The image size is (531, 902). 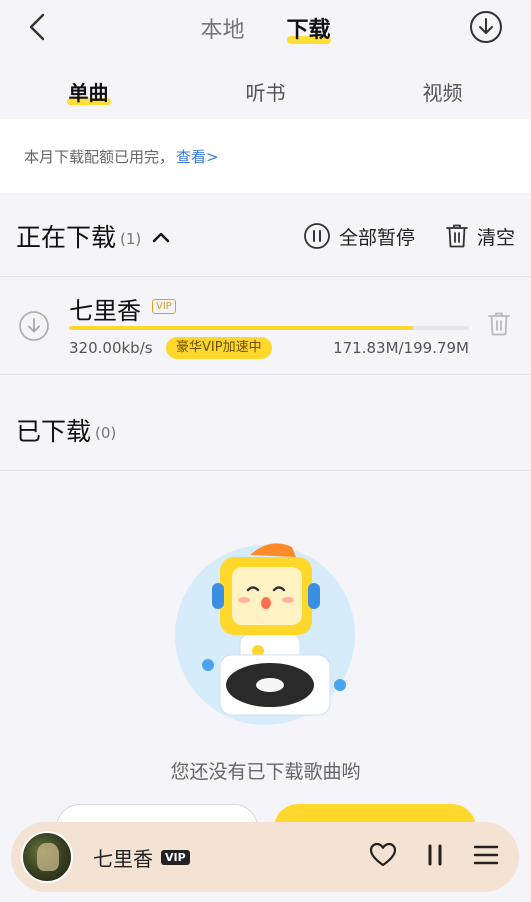 What do you see at coordinates (131, 239) in the screenshot?
I see `downloading-count: (1)` at bounding box center [131, 239].